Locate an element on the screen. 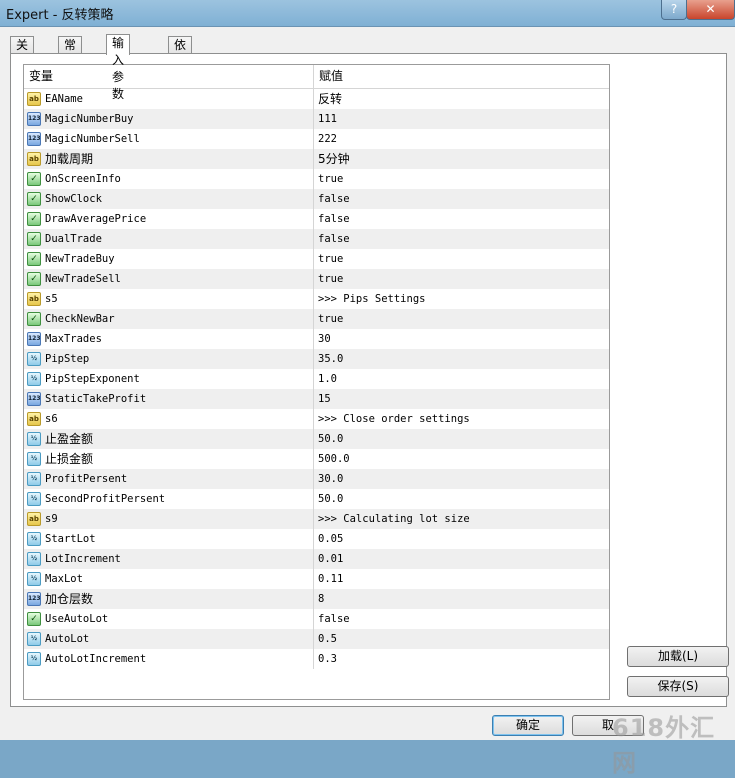  variable-cell: 123 MaxTrades is located at coordinates (169, 339).